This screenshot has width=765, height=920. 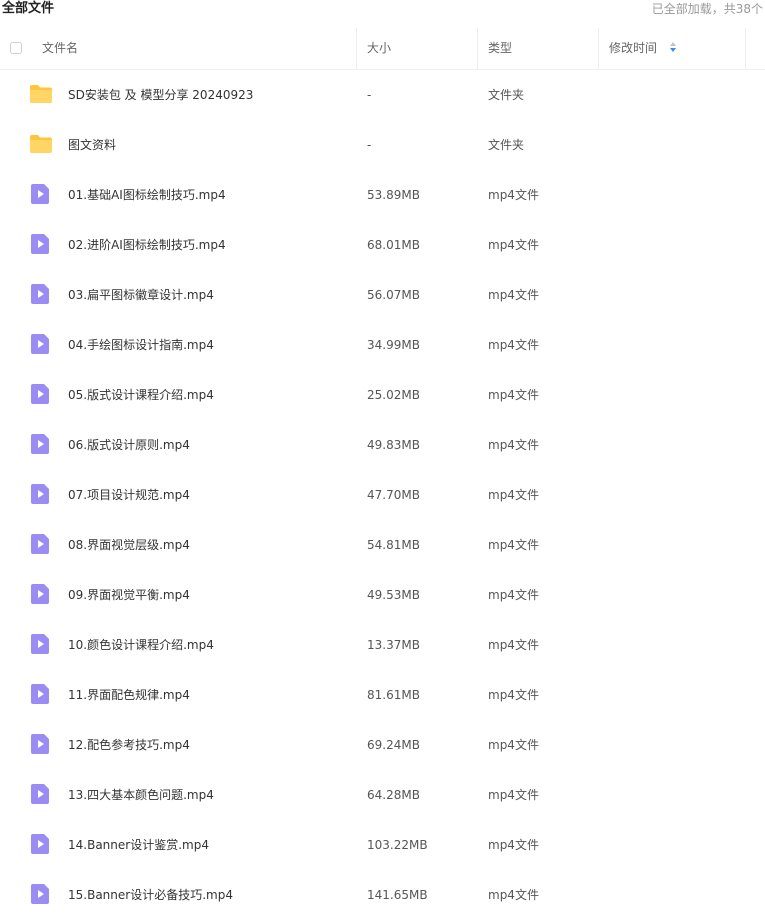 I want to click on file-name: SD安装包 及 模型分享 20240923, so click(x=160, y=95).